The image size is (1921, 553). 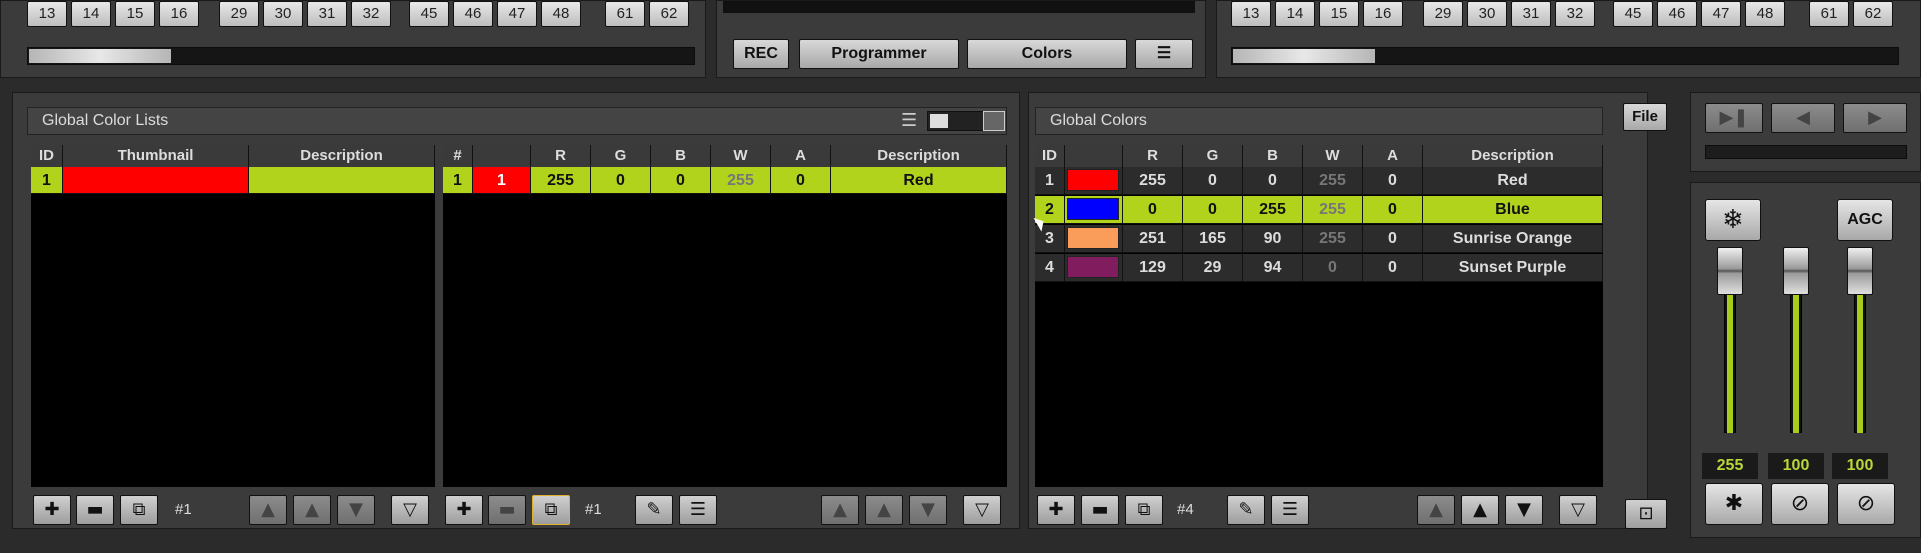 I want to click on entry-cell-swatch_label: 1, so click(x=502, y=180).